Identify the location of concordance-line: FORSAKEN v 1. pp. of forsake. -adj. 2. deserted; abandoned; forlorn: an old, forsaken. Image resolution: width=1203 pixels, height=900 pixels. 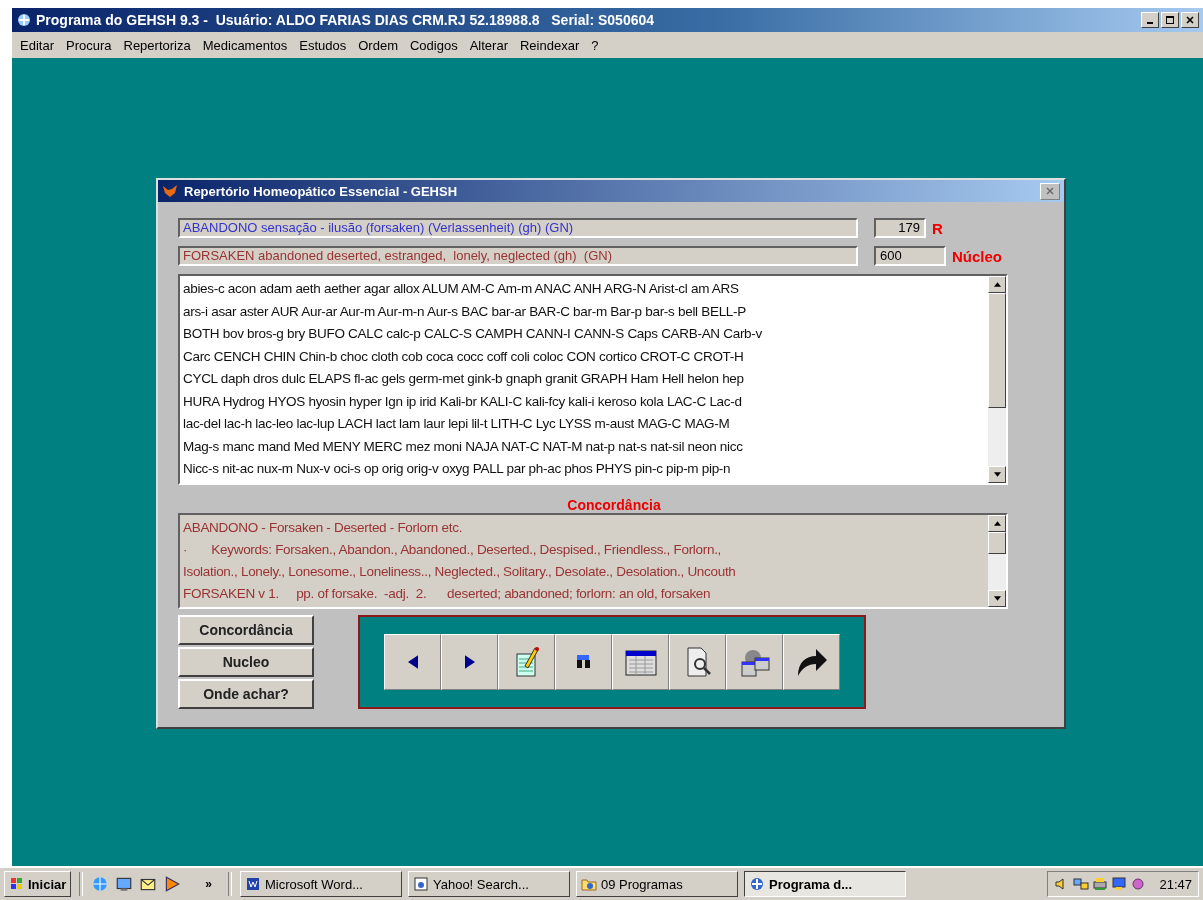
(447, 593).